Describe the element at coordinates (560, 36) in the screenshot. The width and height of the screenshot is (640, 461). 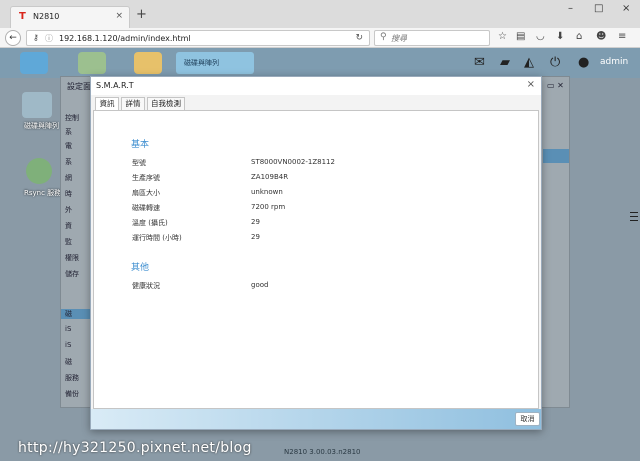
I see `download-icon: ⬇` at that location.